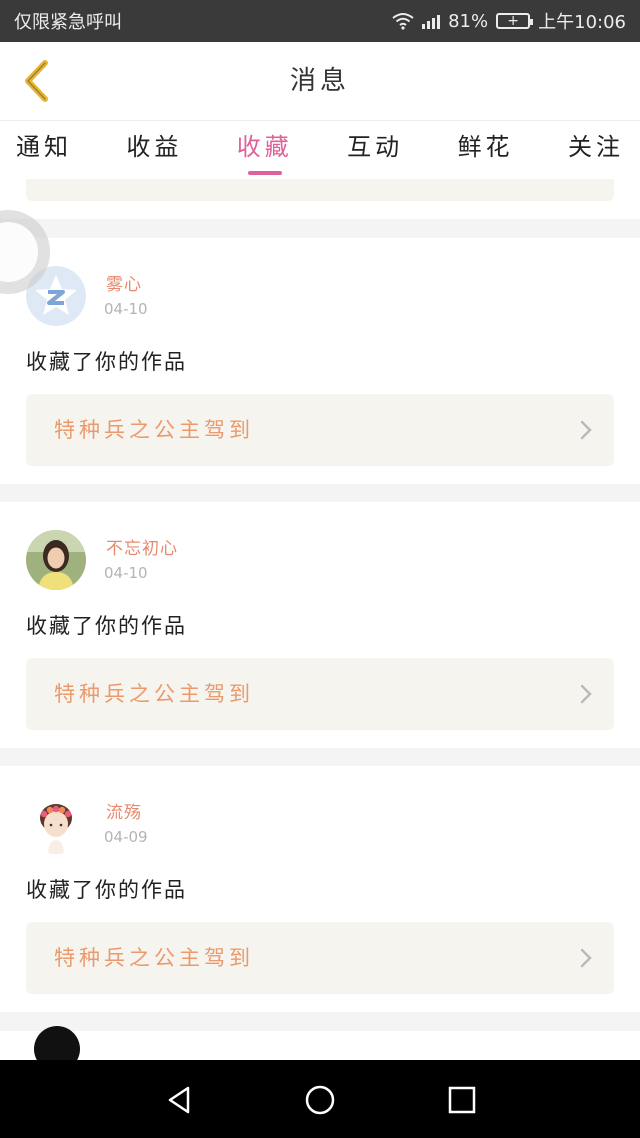 Image resolution: width=640 pixels, height=1138 pixels. I want to click on signal-icon, so click(431, 21).